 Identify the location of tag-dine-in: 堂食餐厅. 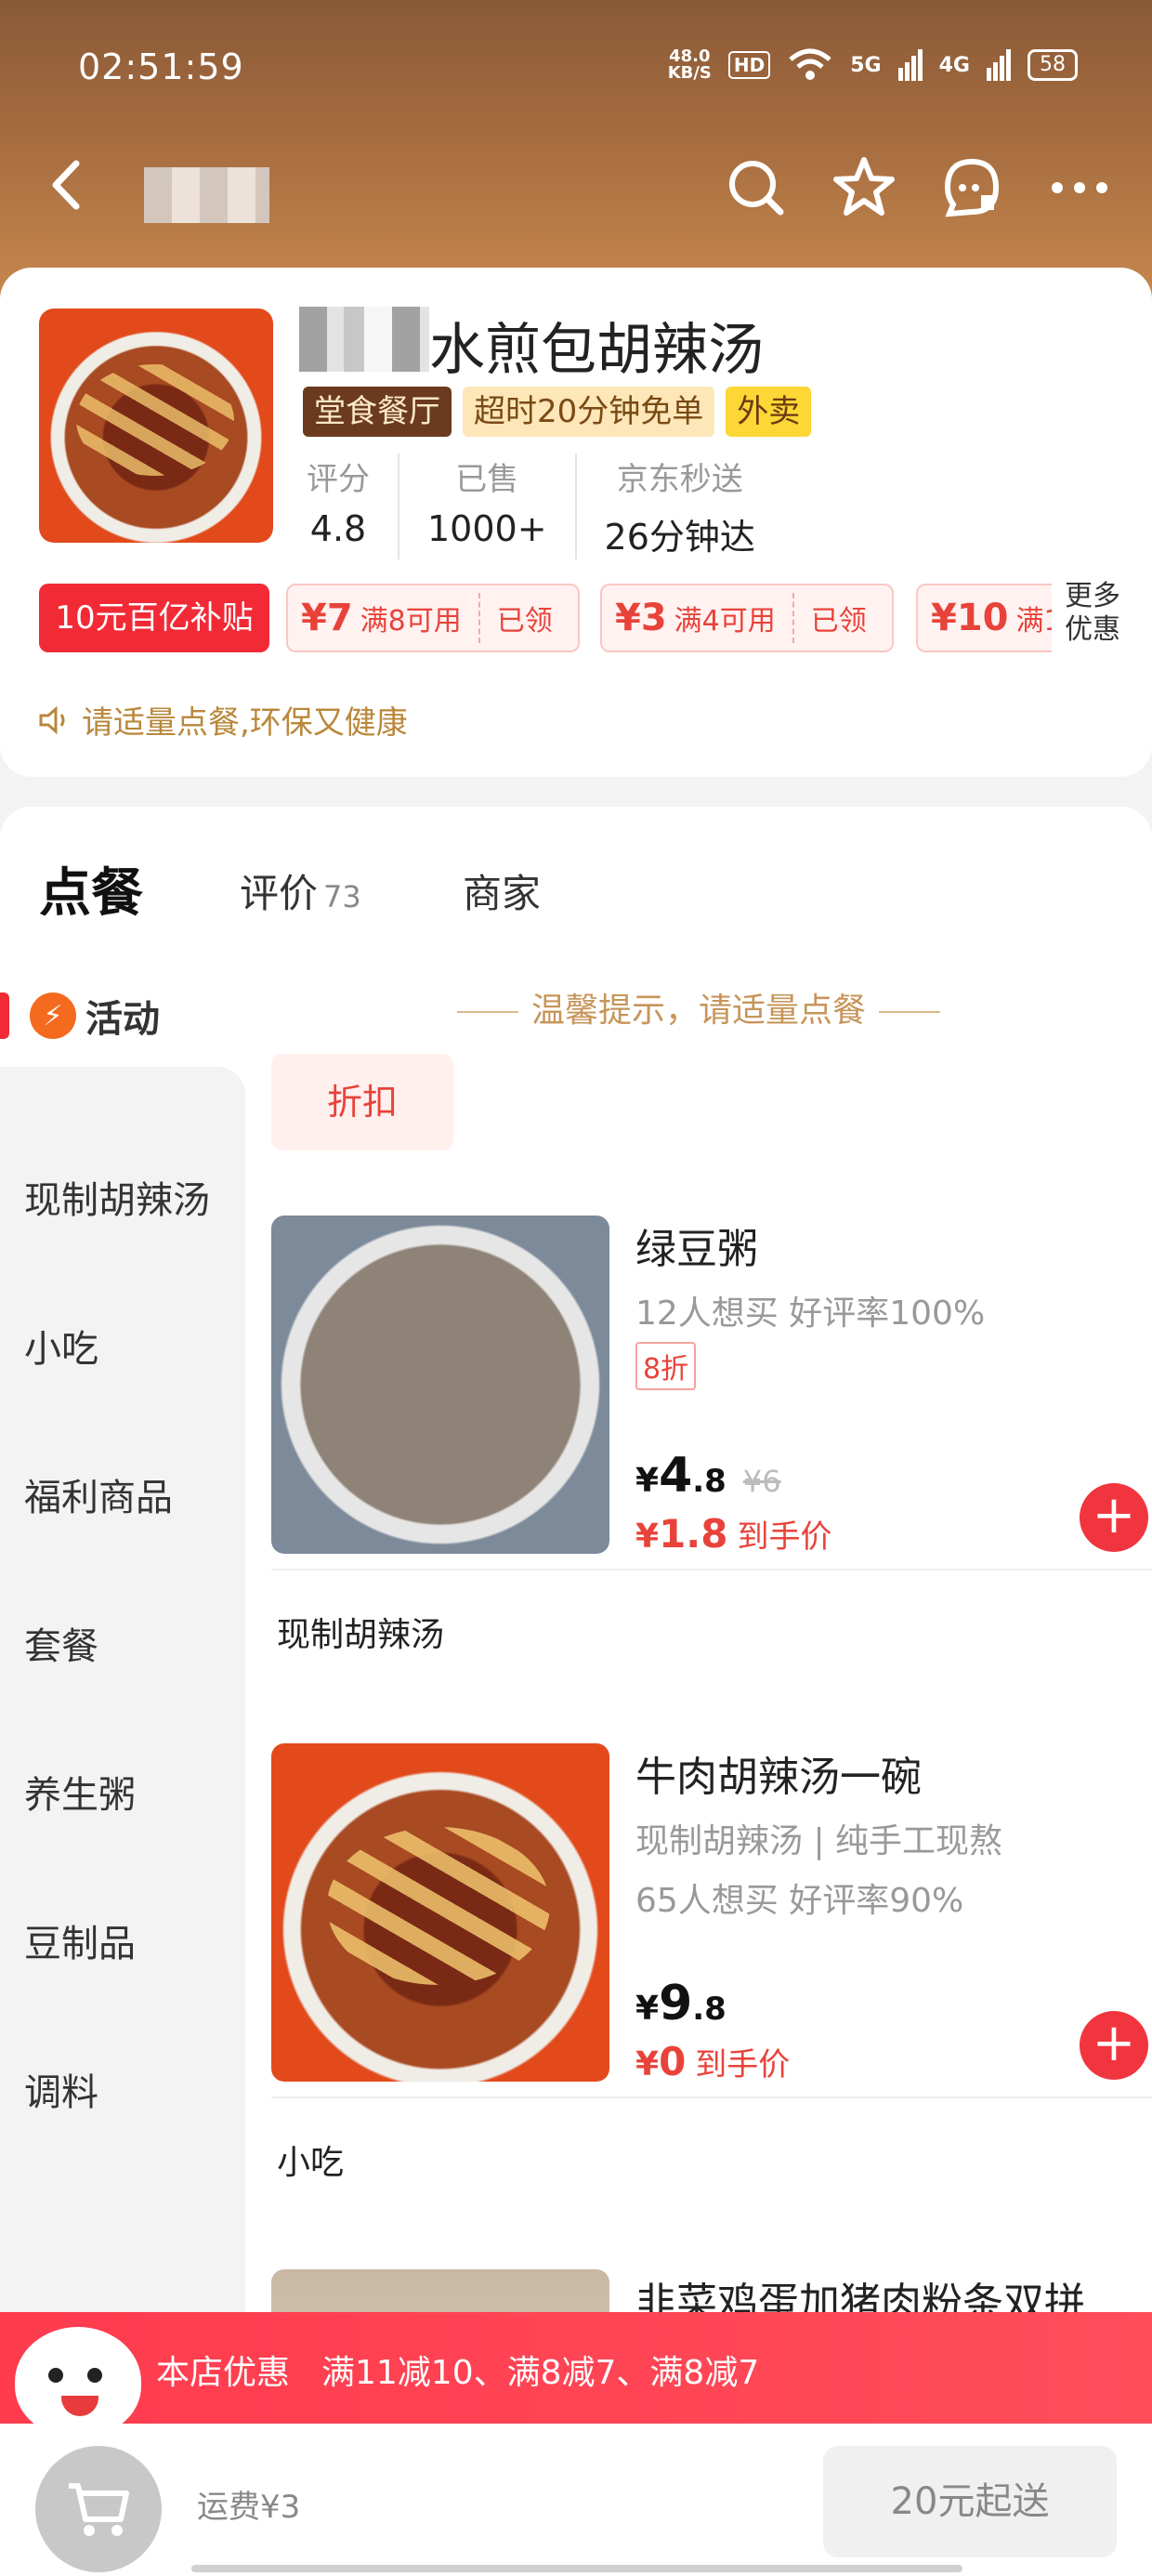
(377, 412).